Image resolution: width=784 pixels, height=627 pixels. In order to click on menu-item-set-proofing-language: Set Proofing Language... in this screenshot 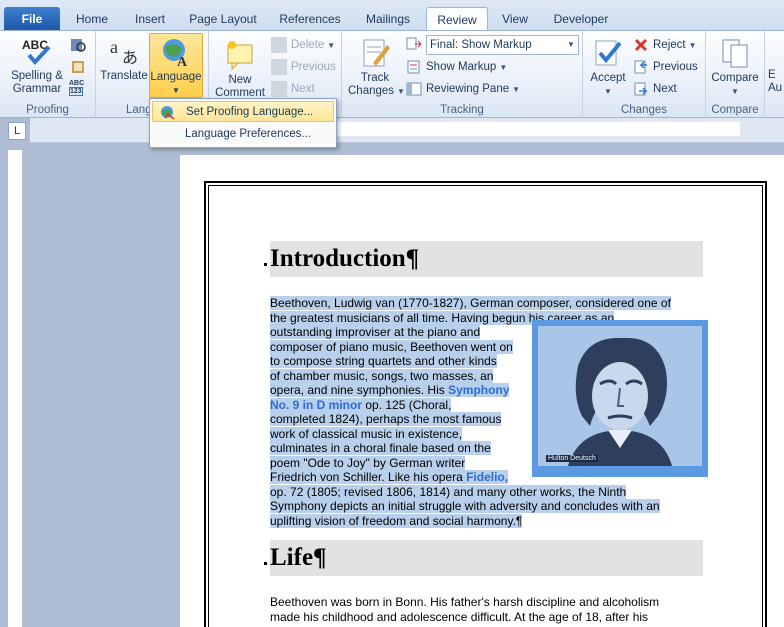, I will do `click(243, 111)`.